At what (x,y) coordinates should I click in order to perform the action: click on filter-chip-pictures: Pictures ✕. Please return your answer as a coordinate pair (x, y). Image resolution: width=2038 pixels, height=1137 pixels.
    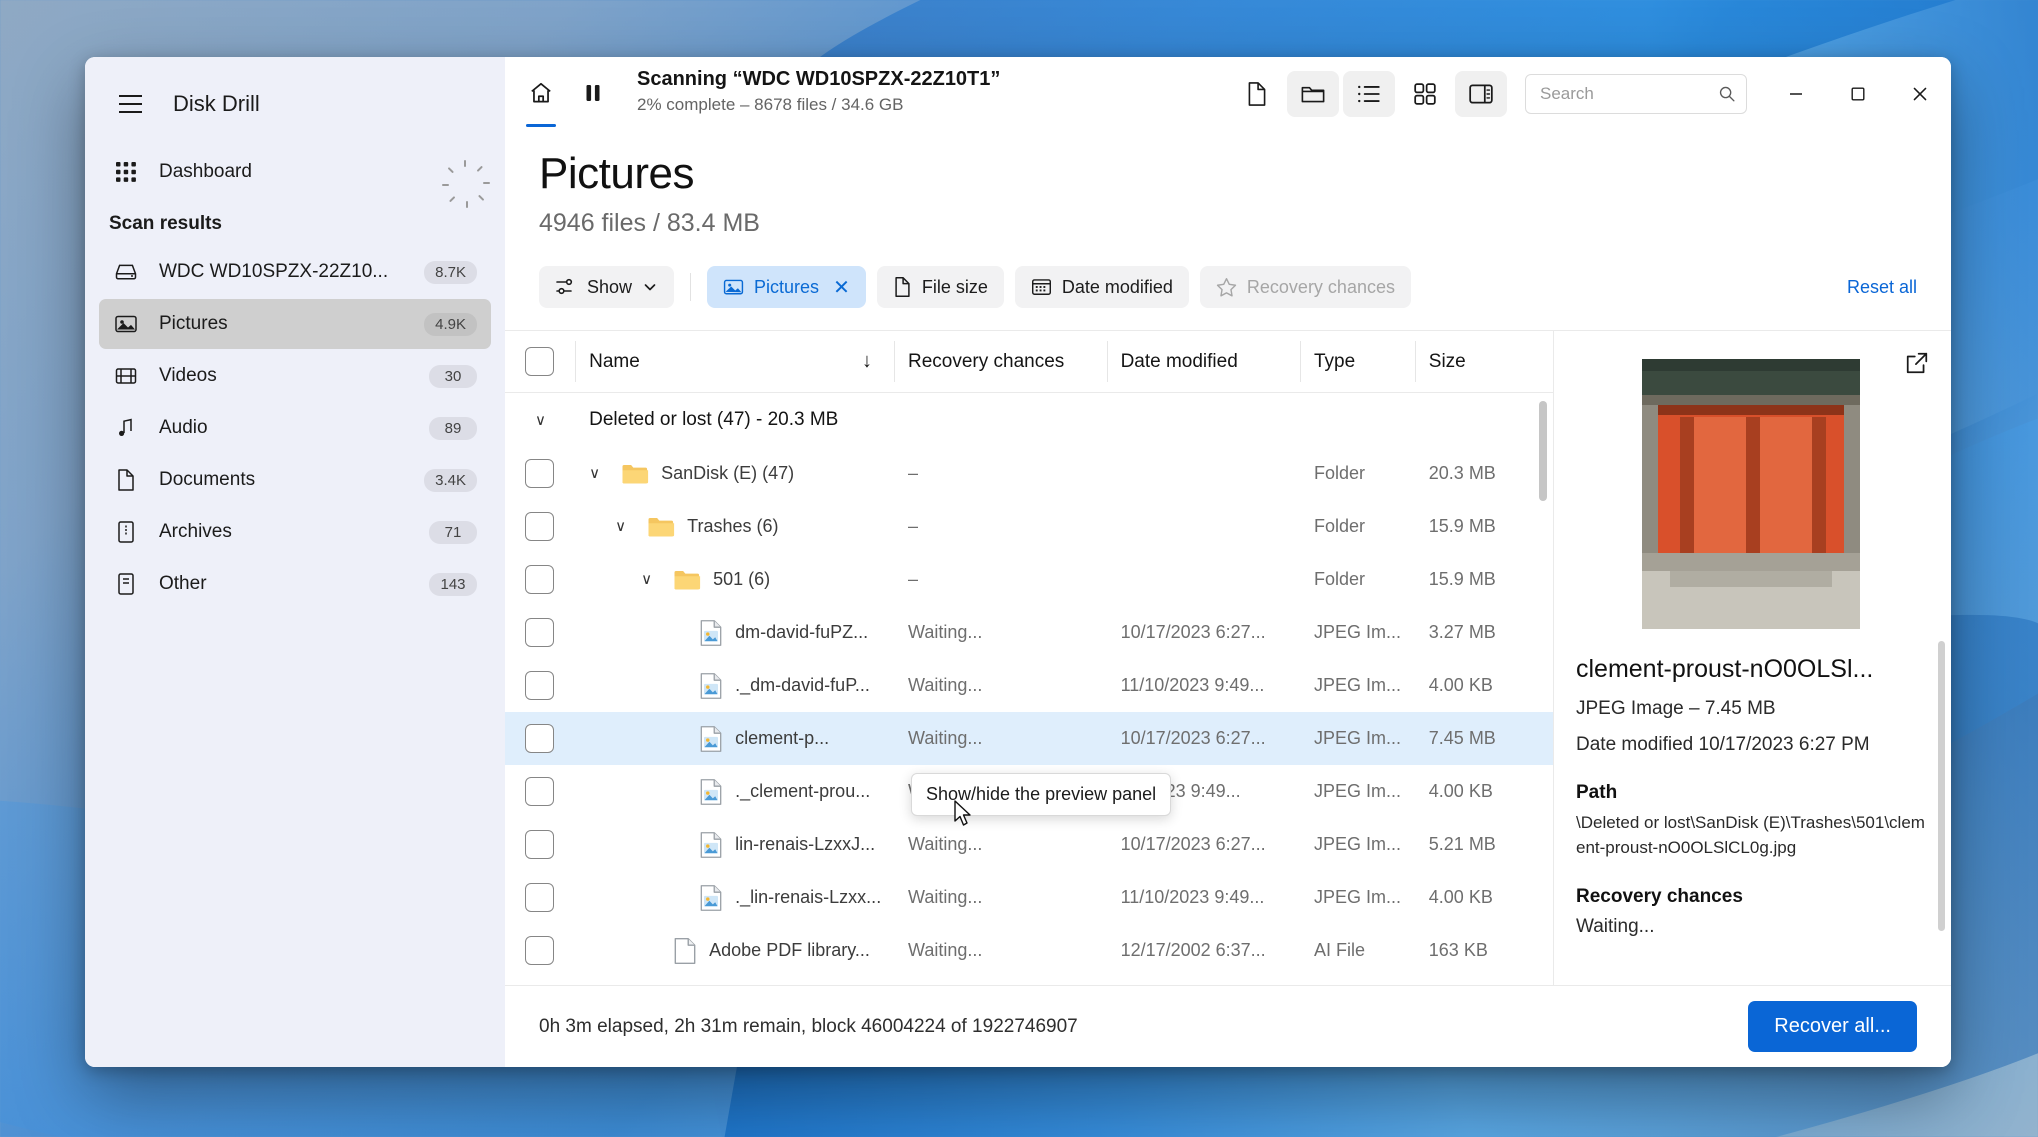
    Looking at the image, I should click on (786, 287).